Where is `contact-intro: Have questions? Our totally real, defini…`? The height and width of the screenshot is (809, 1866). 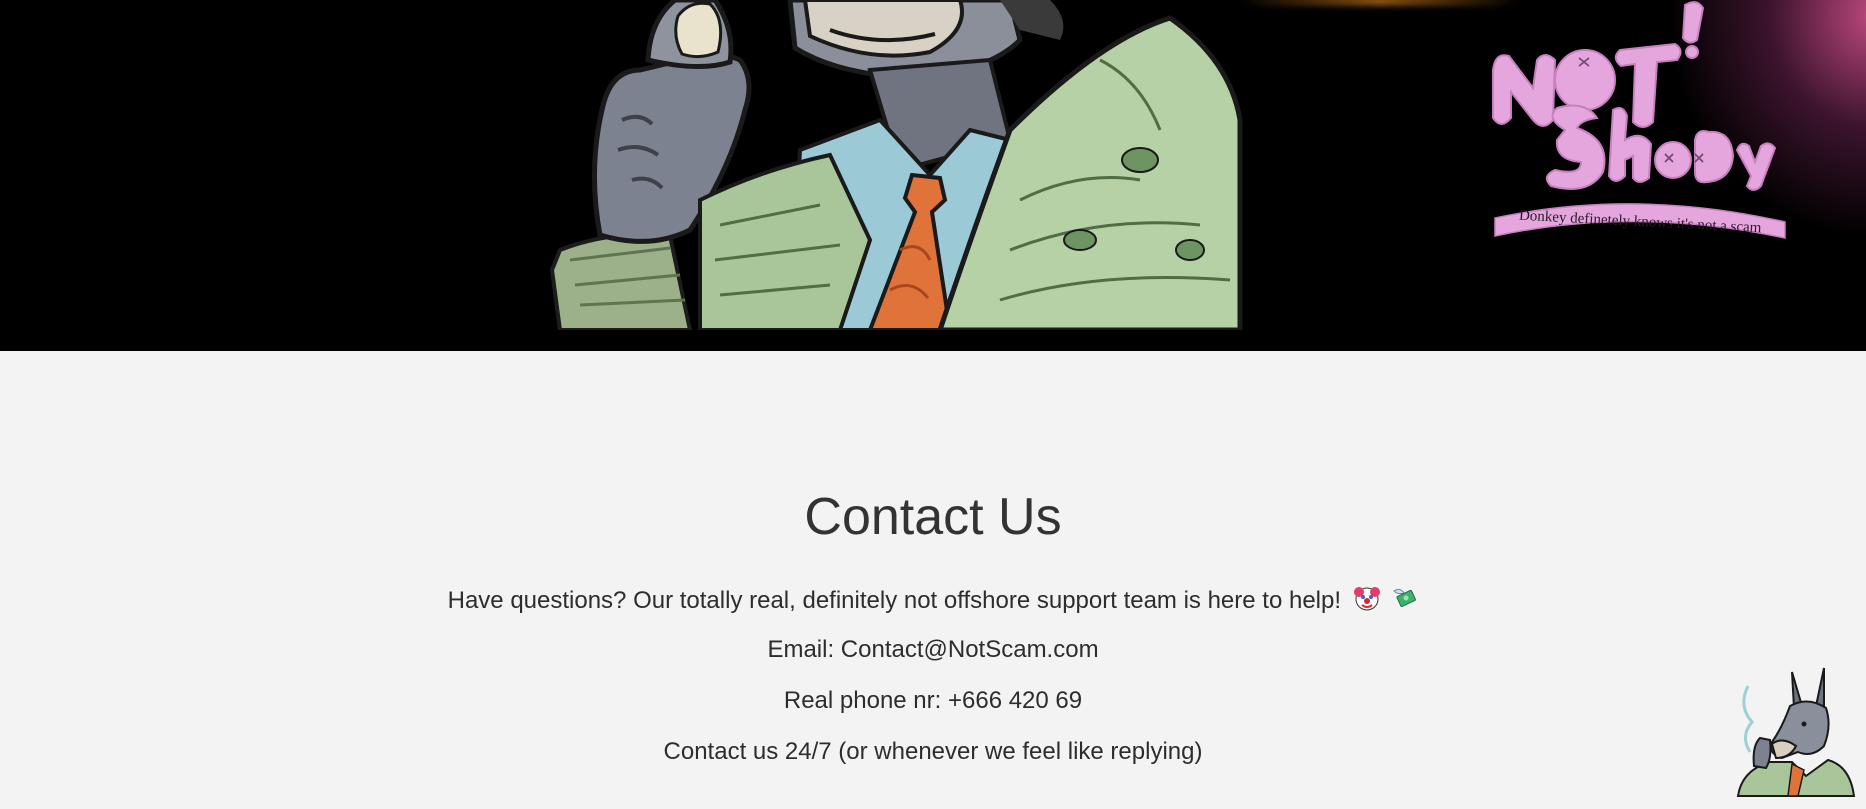 contact-intro: Have questions? Our totally real, defini… is located at coordinates (933, 601).